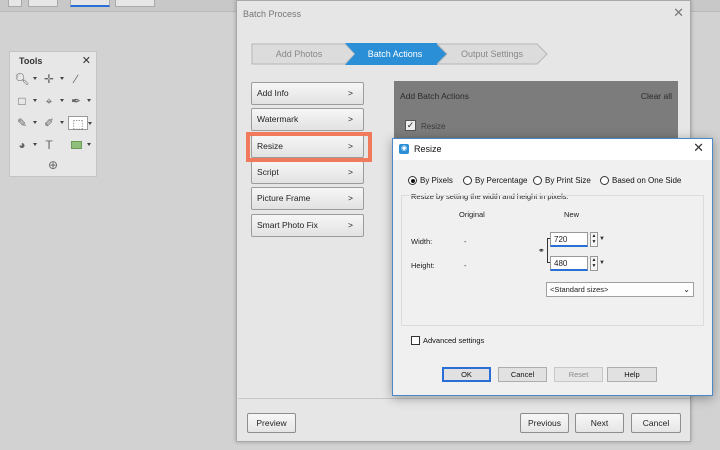 The width and height of the screenshot is (720, 450). I want to click on window-title: Batch Process, so click(272, 14).